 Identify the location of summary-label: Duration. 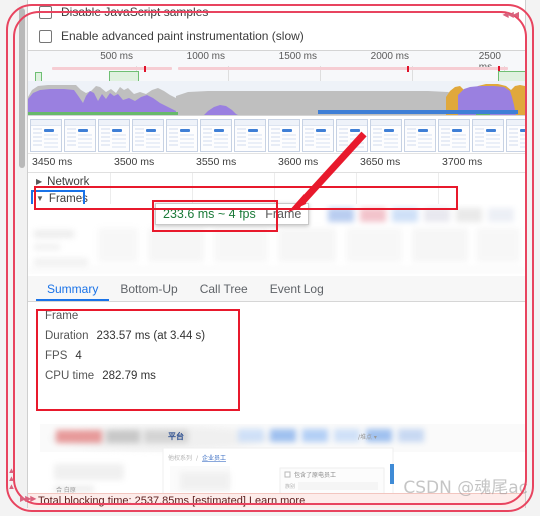
(67, 336).